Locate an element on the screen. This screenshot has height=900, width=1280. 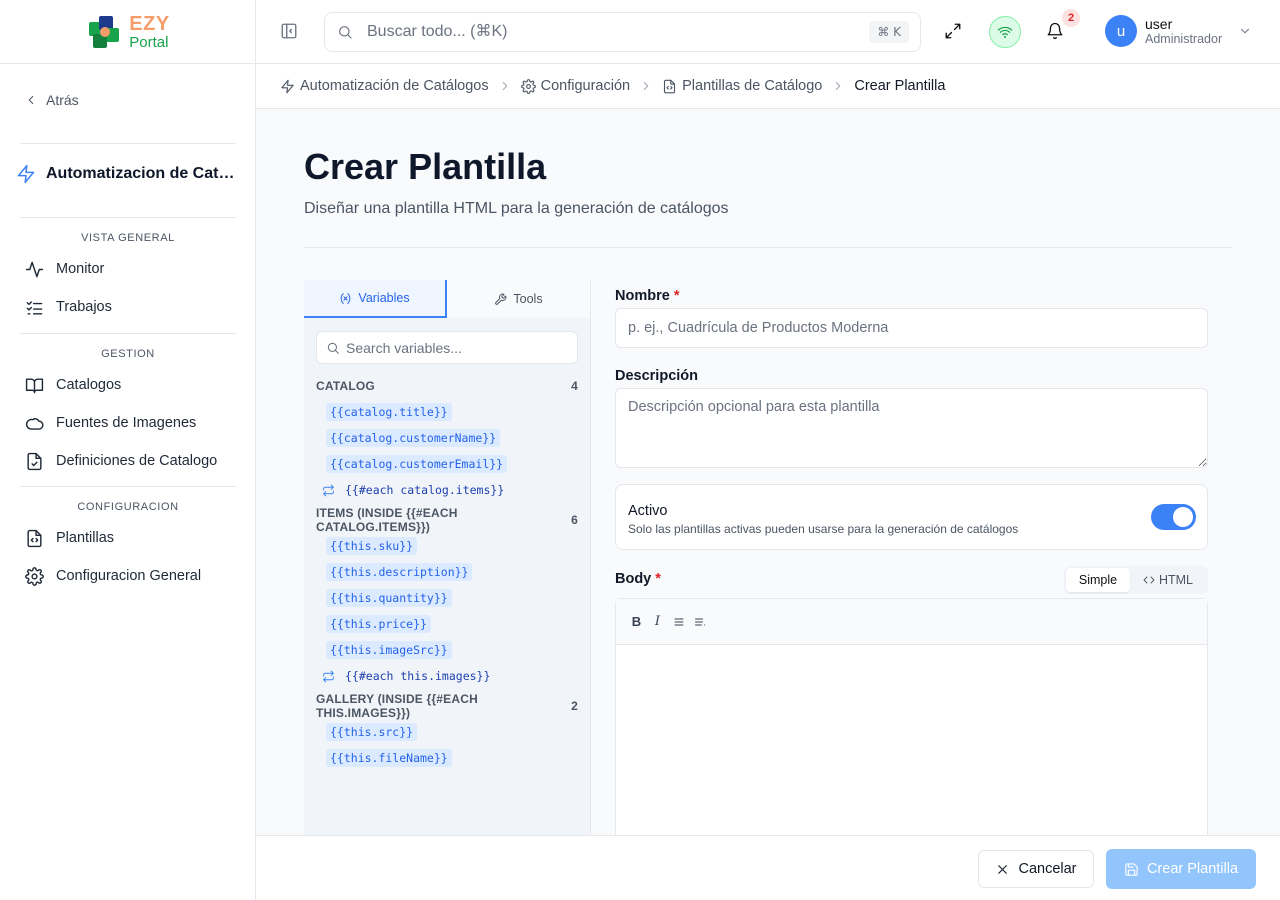
sidebar-item-trabajos: Trabajos is located at coordinates (128, 307).